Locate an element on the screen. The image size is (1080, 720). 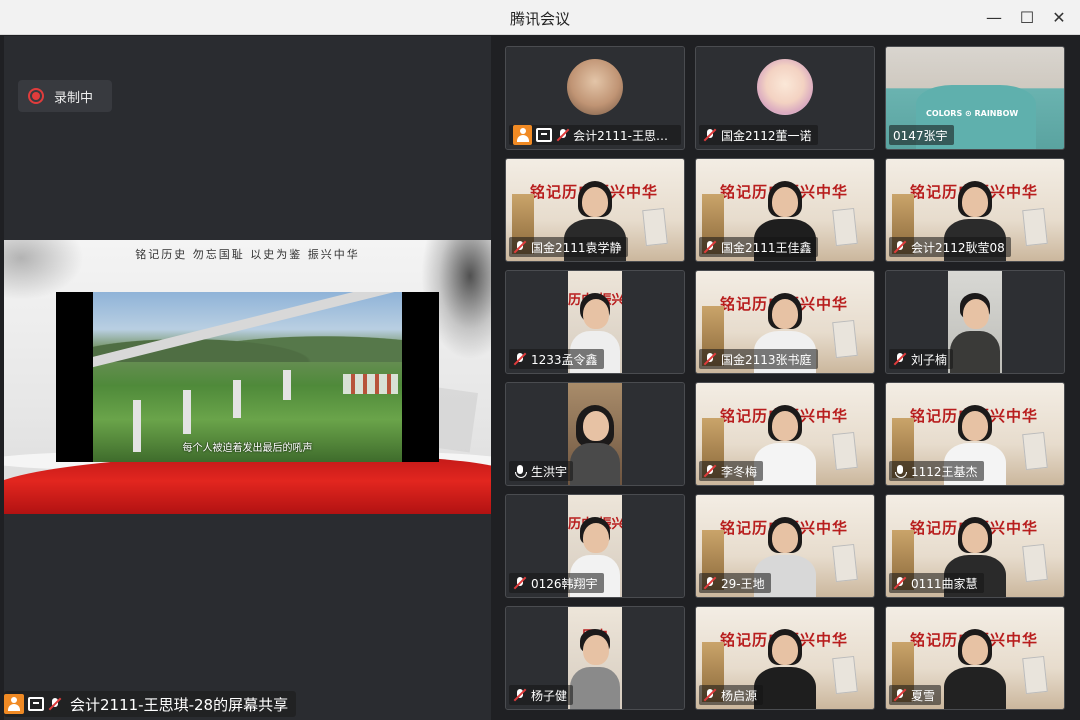
close-button: ✕ is located at coordinates (1059, 17).